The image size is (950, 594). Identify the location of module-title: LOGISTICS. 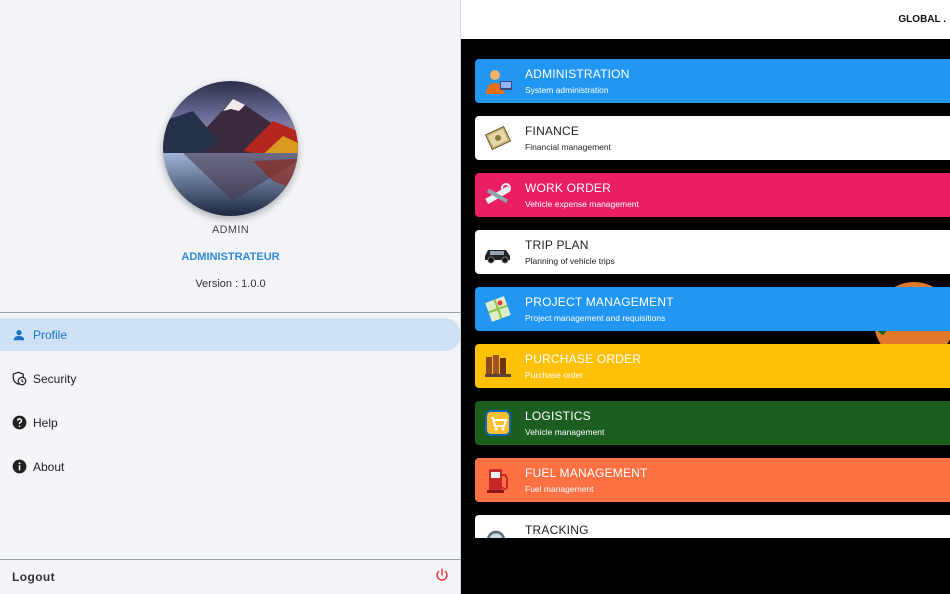
(558, 416).